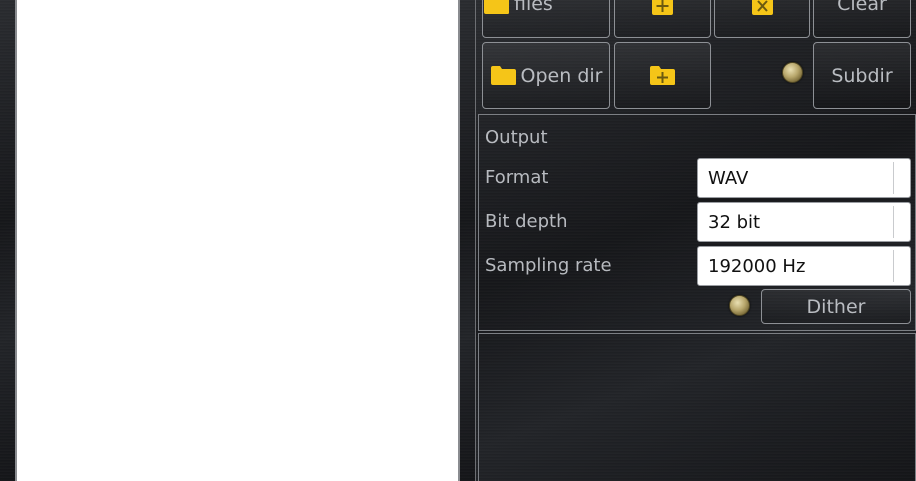  Describe the element at coordinates (697, 407) in the screenshot. I see `log-area` at that location.